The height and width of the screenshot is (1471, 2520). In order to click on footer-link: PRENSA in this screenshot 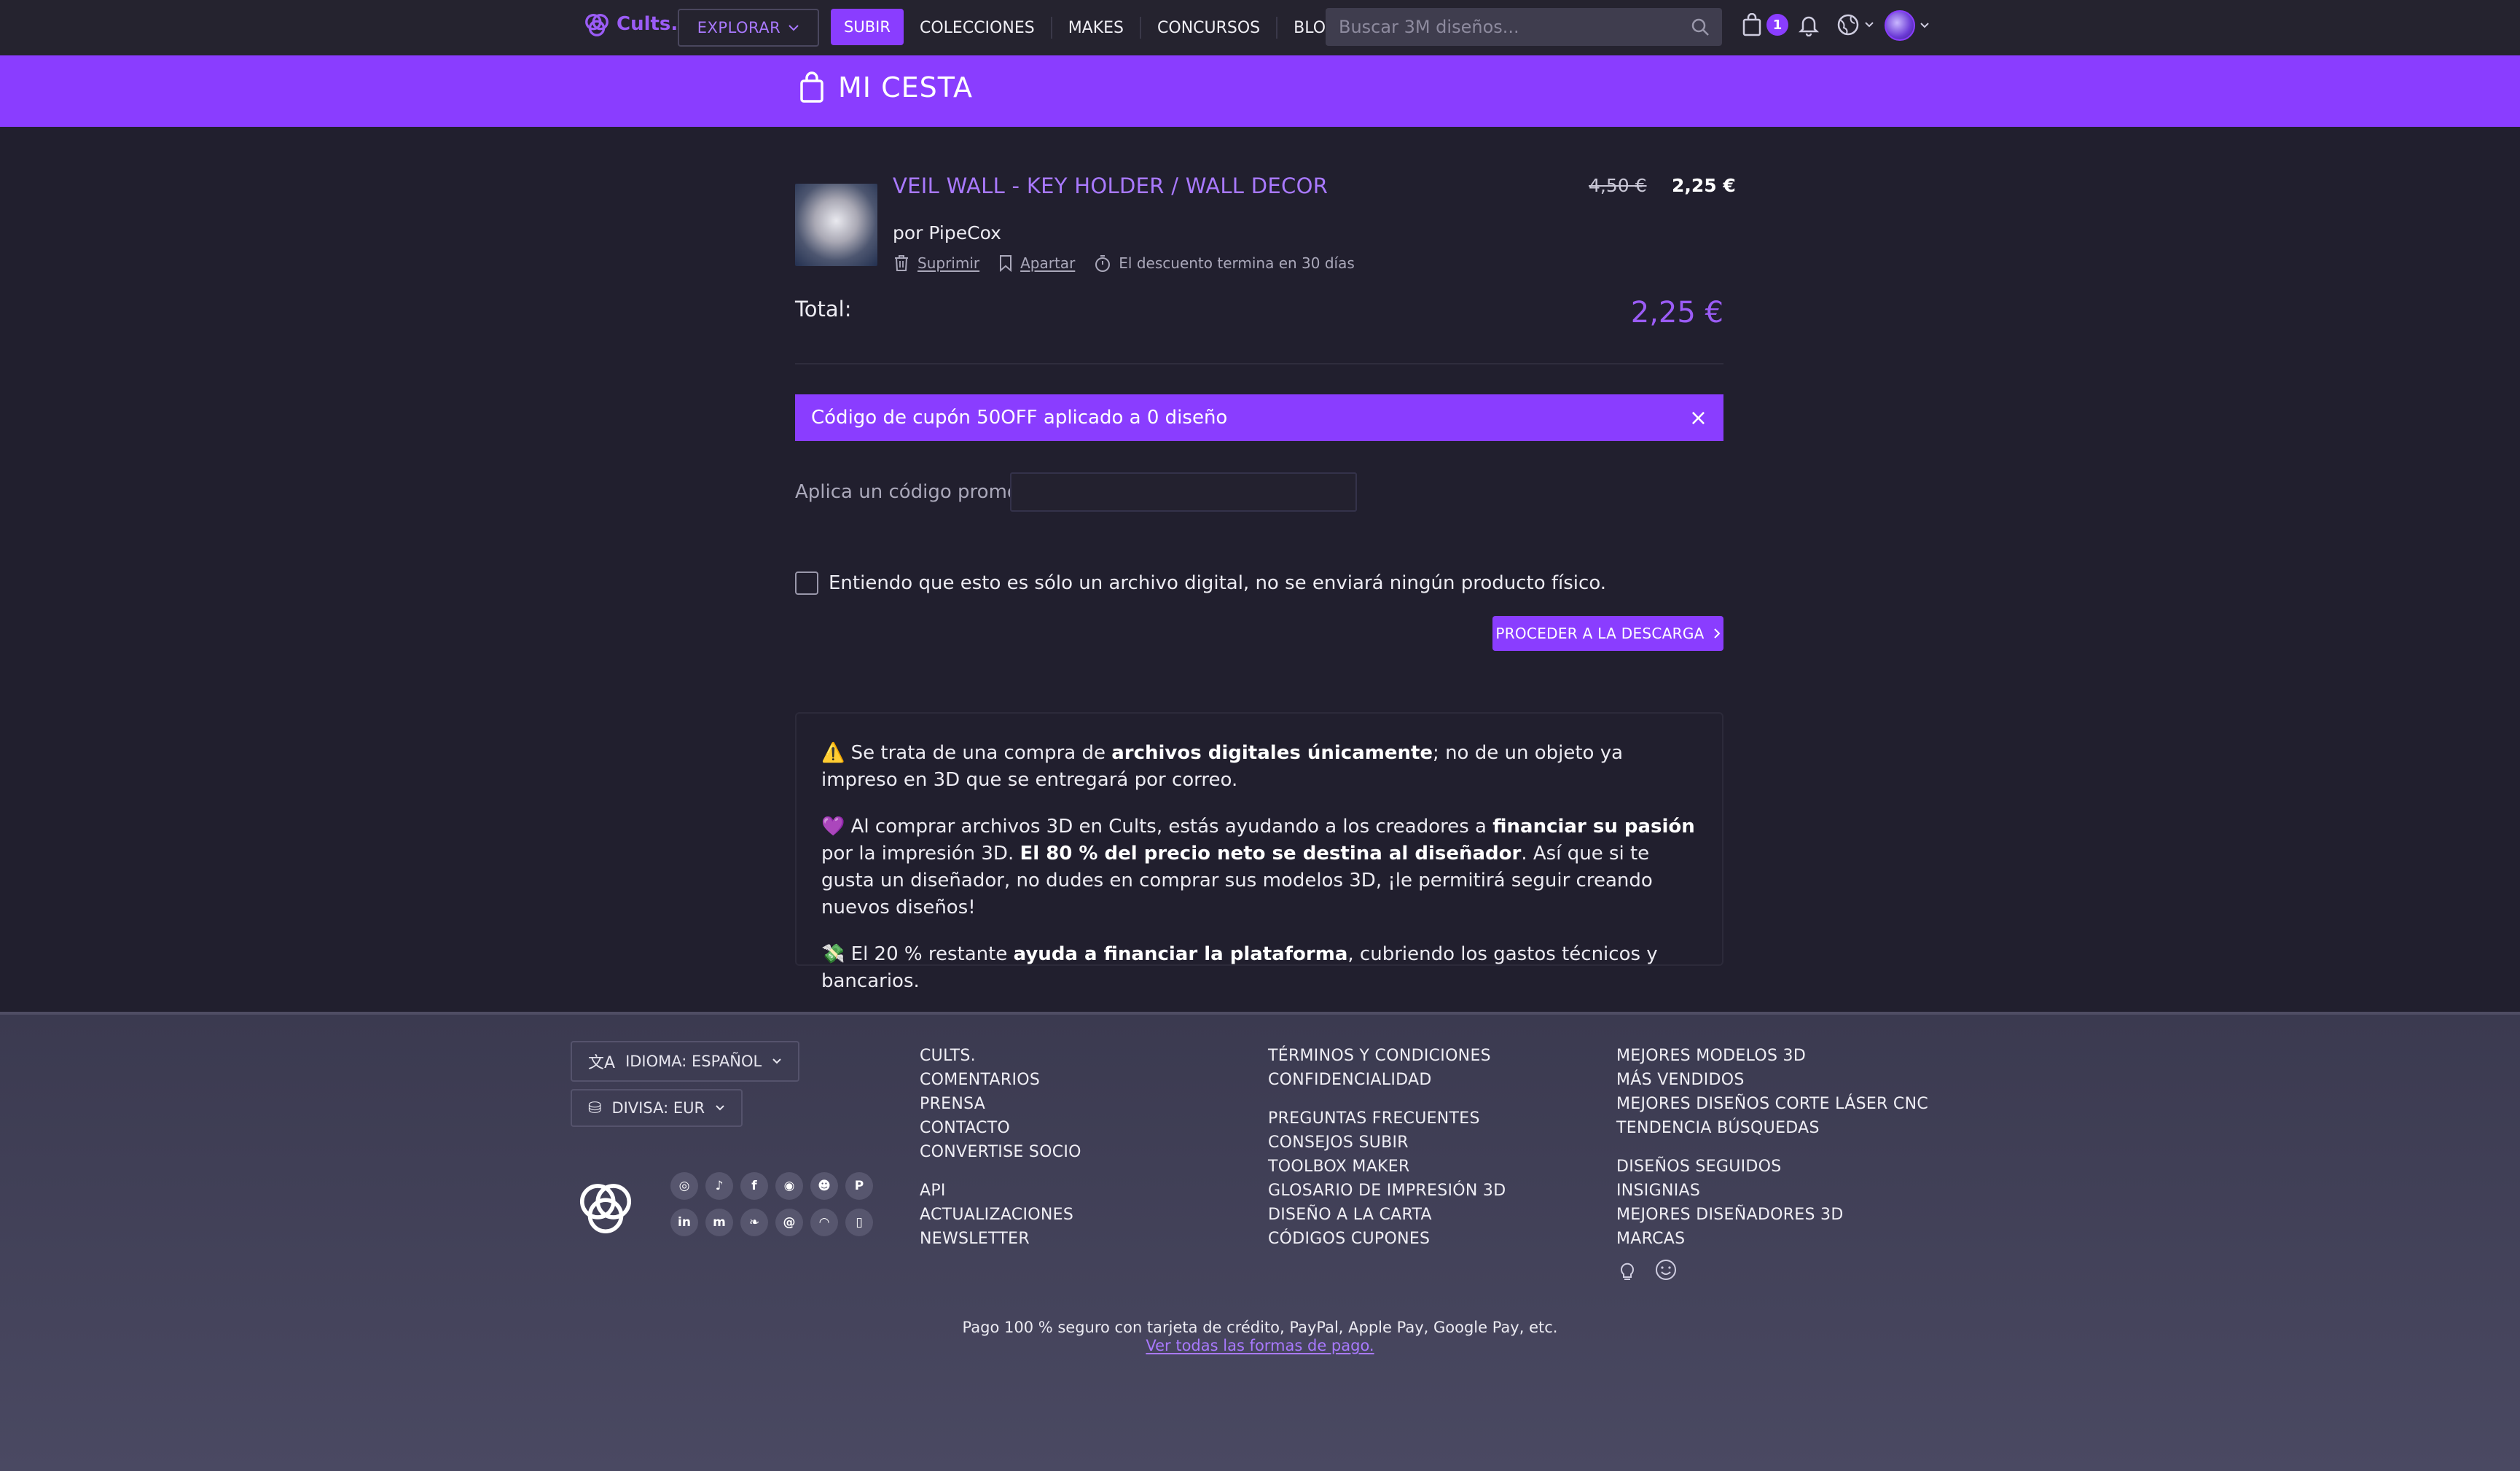, I will do `click(1000, 1104)`.